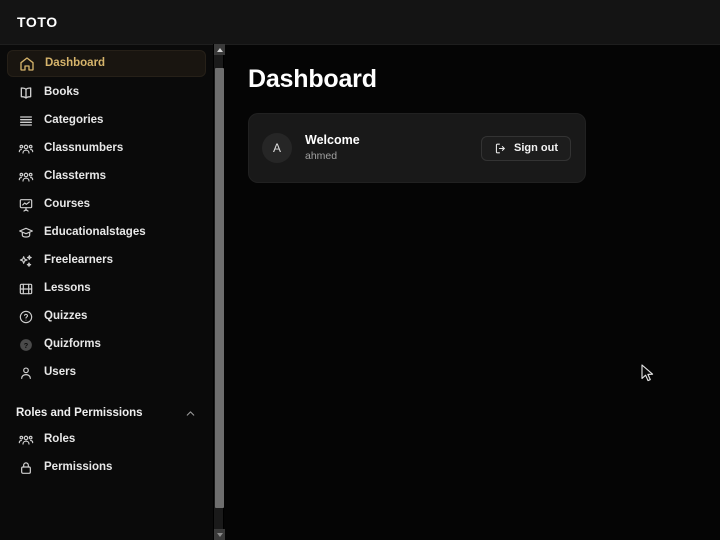  I want to click on sidebar-item-categories: Categories, so click(106, 120).